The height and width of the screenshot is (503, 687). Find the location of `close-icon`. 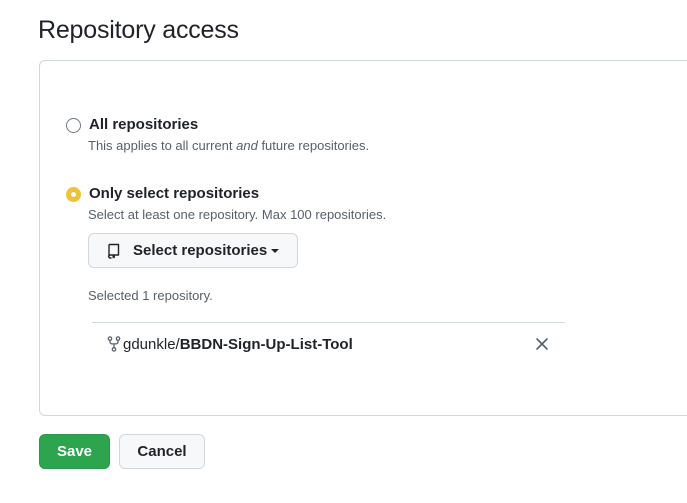

close-icon is located at coordinates (542, 344).